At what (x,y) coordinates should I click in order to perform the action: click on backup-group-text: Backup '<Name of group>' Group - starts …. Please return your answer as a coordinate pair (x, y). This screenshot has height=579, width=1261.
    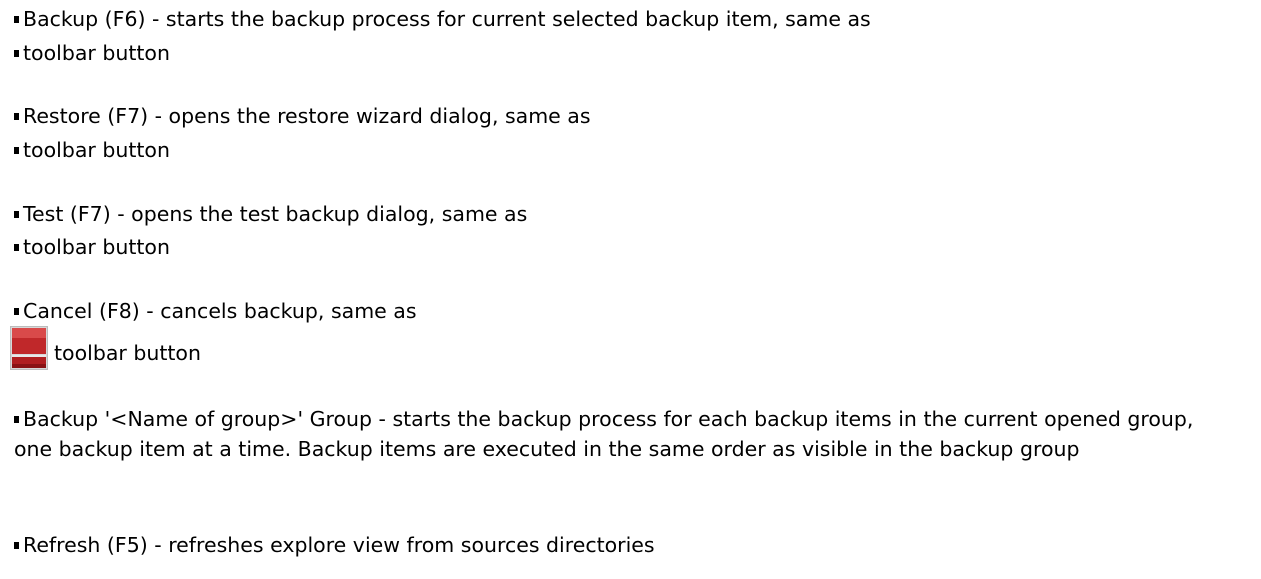
    Looking at the image, I should click on (604, 434).